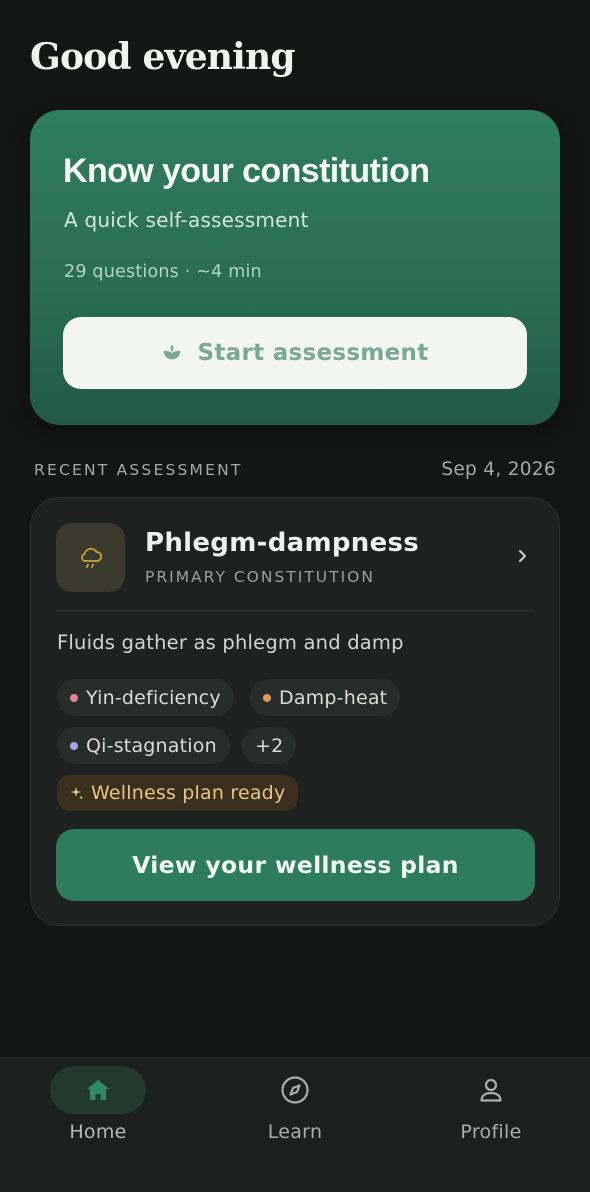 This screenshot has height=1192, width=590. What do you see at coordinates (172, 352) in the screenshot?
I see `sprout-icon` at bounding box center [172, 352].